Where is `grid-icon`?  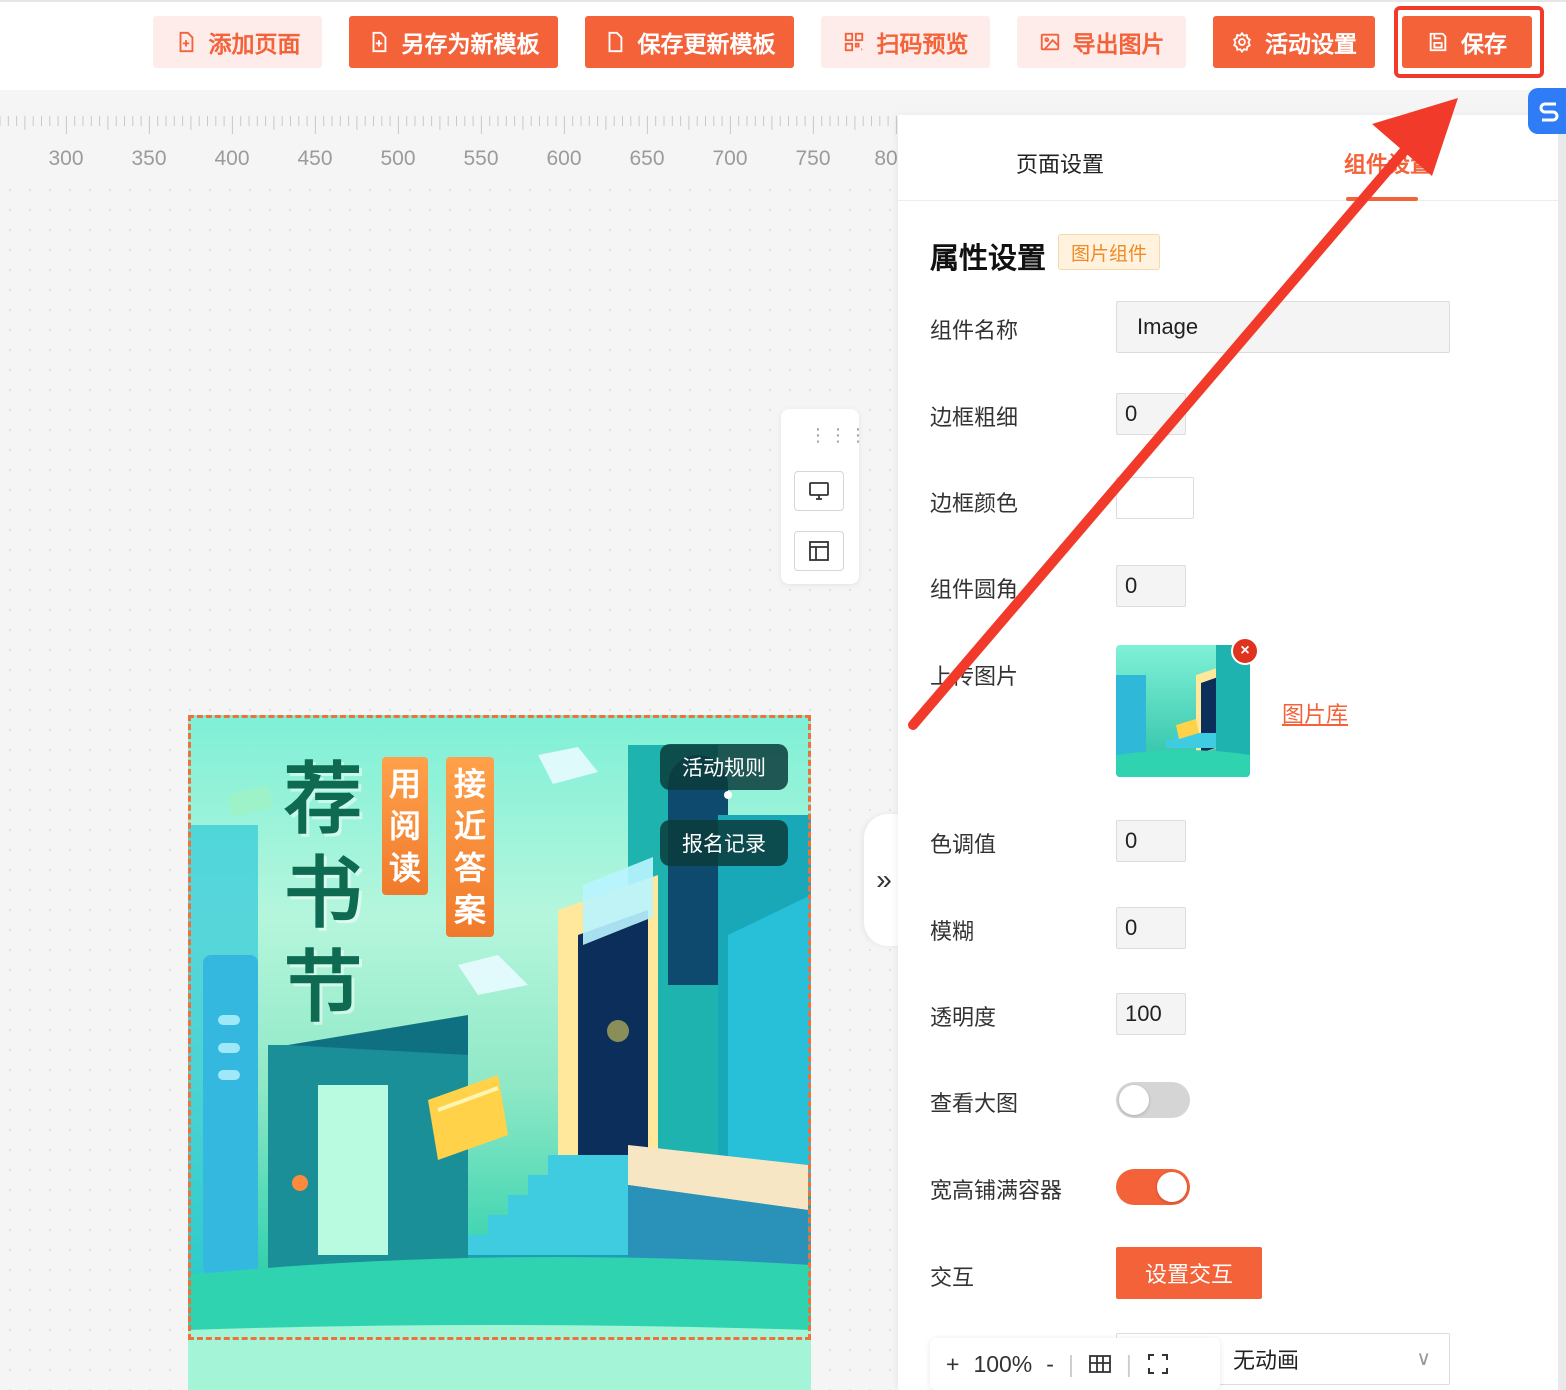
grid-icon is located at coordinates (1100, 1364).